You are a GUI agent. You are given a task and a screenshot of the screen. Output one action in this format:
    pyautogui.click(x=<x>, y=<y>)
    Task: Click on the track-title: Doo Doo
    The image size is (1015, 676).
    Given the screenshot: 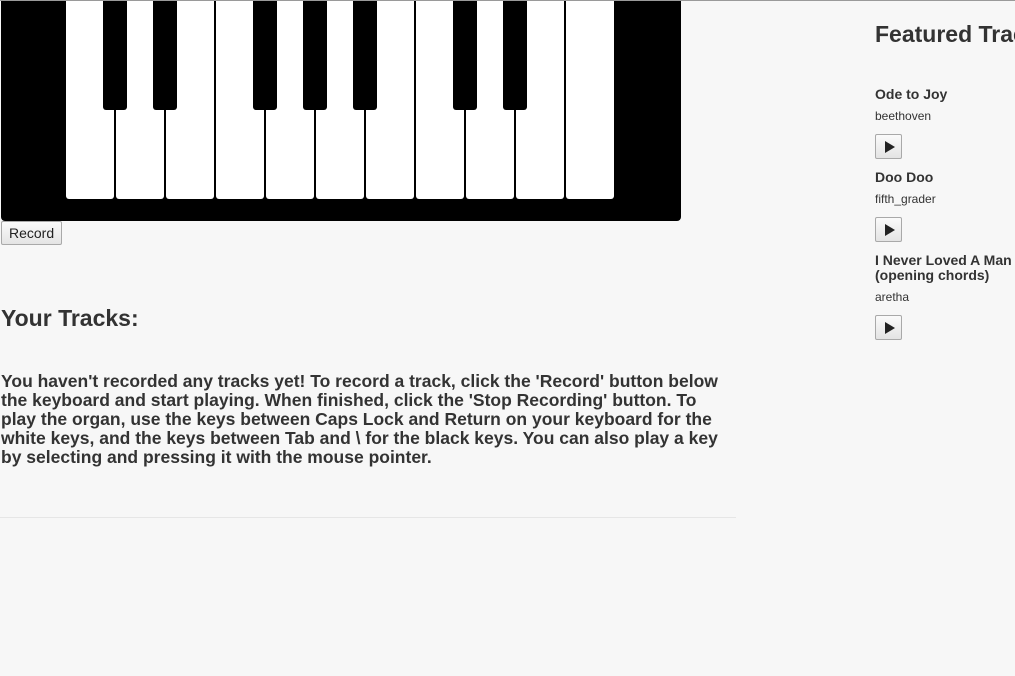 What is the action you would take?
    pyautogui.click(x=904, y=177)
    